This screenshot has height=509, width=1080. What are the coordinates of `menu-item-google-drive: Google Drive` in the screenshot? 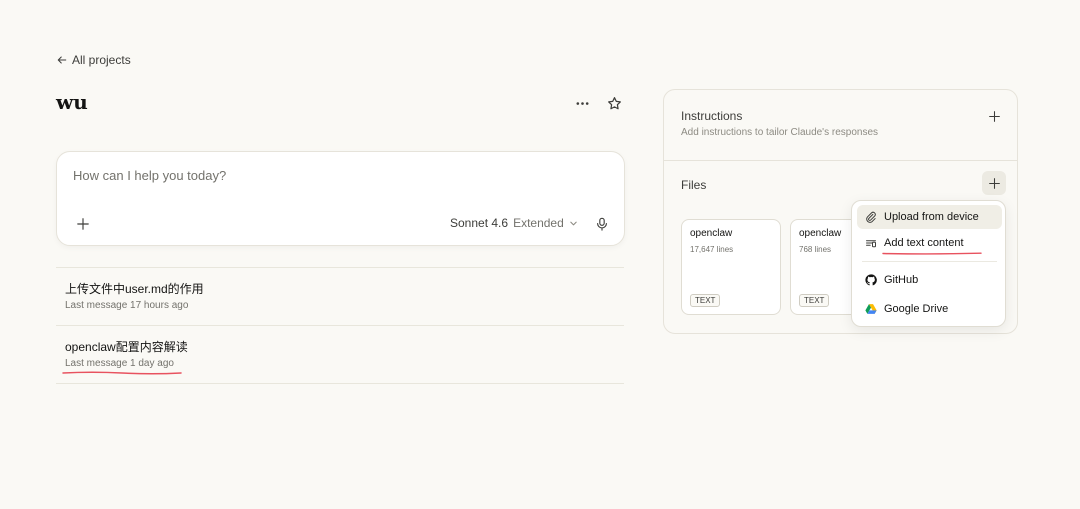 It's located at (929, 309).